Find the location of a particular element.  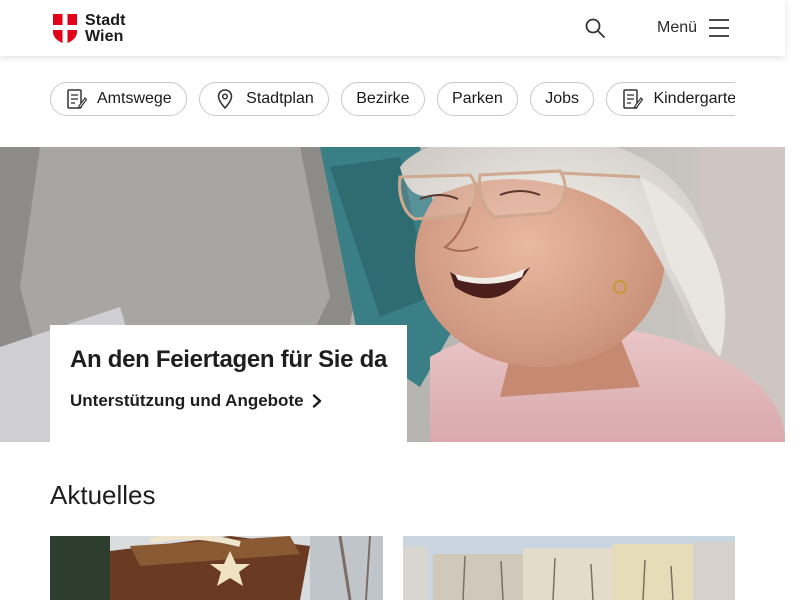

city-buildings-park-photo is located at coordinates (569, 568).